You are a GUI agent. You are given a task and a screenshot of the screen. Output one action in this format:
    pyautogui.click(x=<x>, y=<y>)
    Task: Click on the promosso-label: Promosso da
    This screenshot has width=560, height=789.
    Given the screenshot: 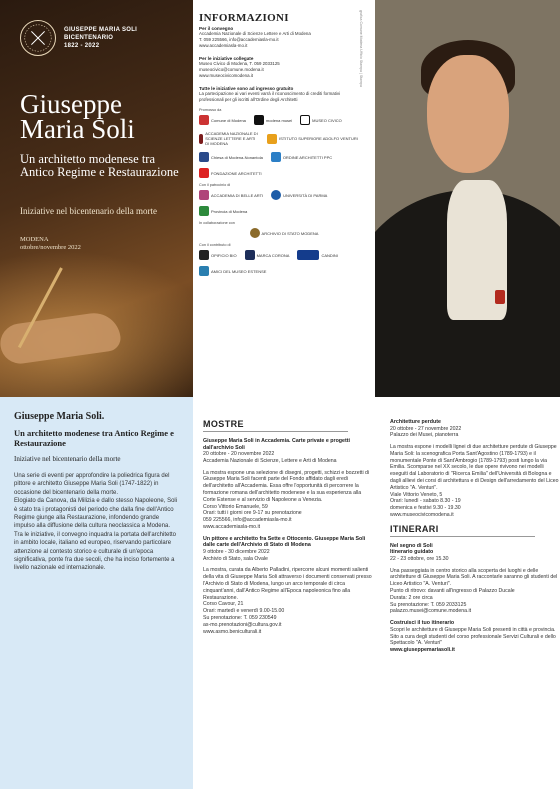 What is the action you would take?
    pyautogui.click(x=210, y=110)
    